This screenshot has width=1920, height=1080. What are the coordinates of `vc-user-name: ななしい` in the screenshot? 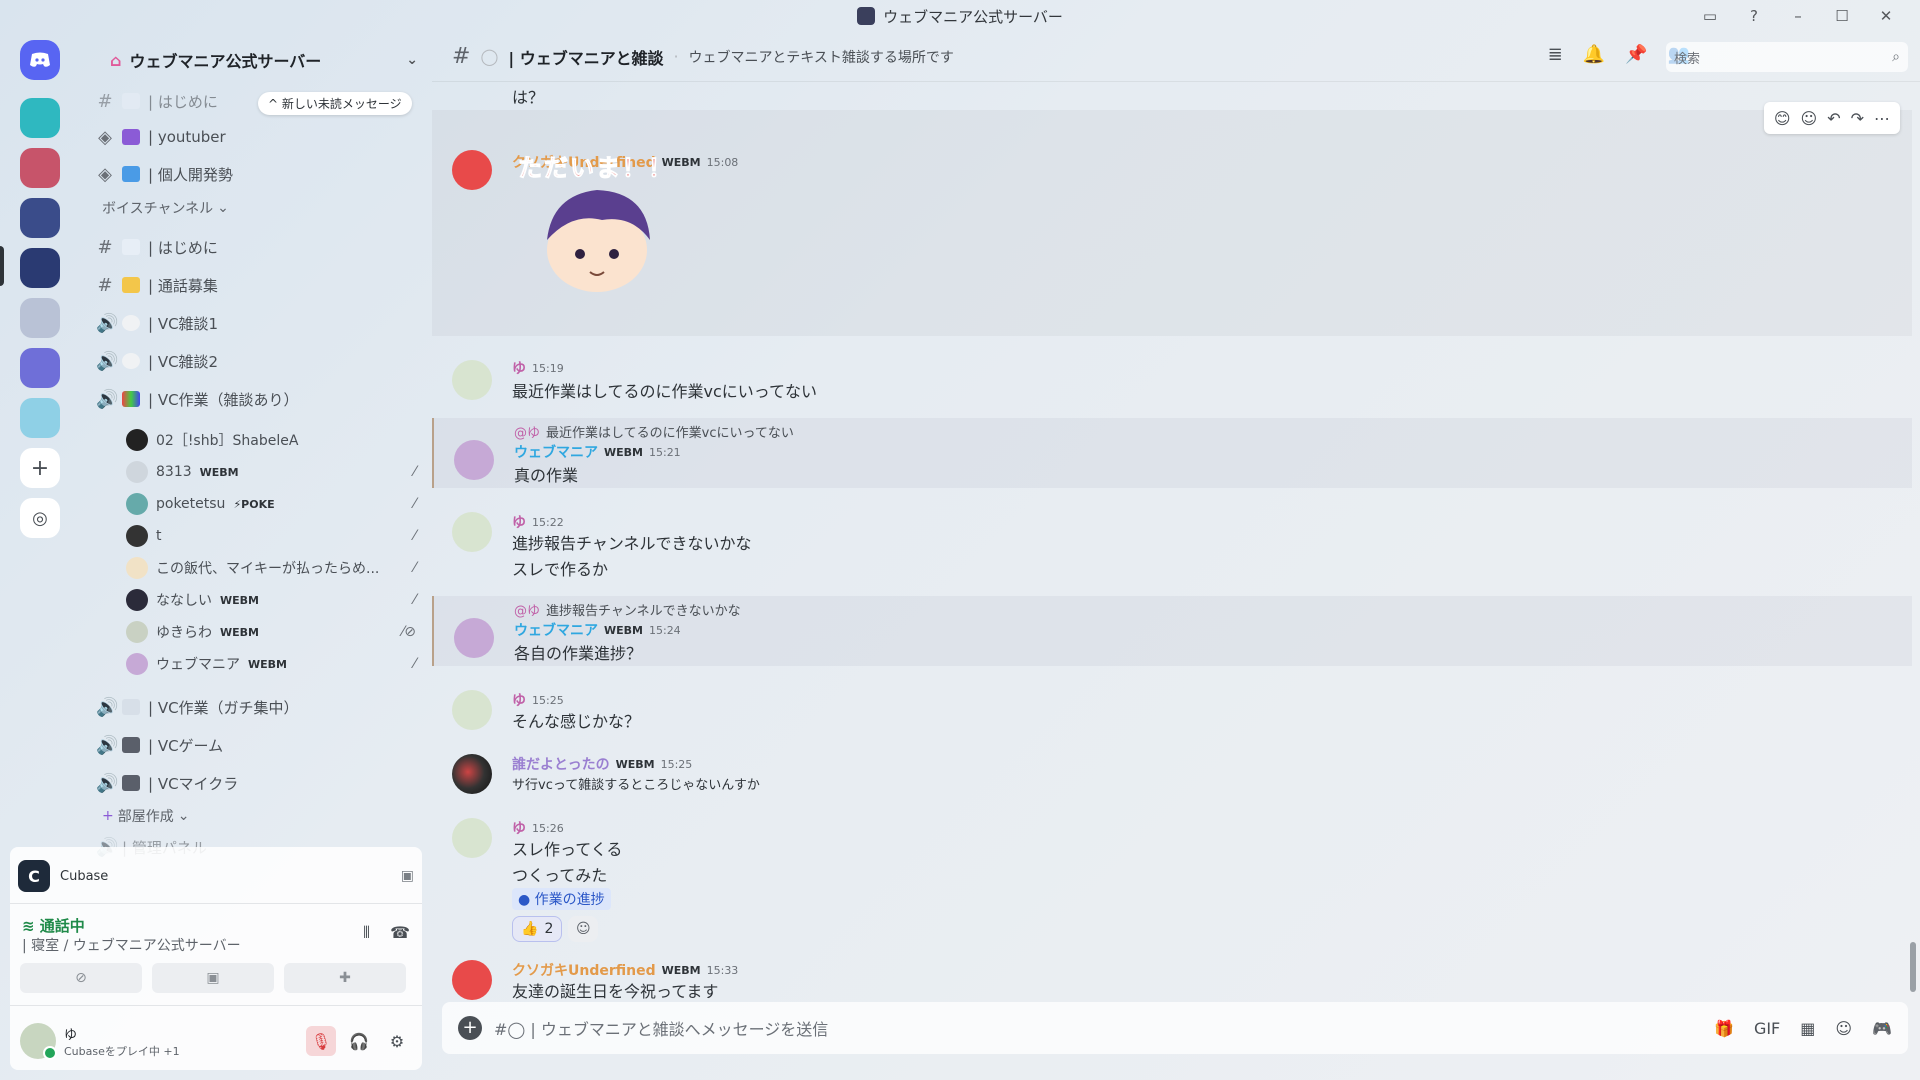 It's located at (184, 601).